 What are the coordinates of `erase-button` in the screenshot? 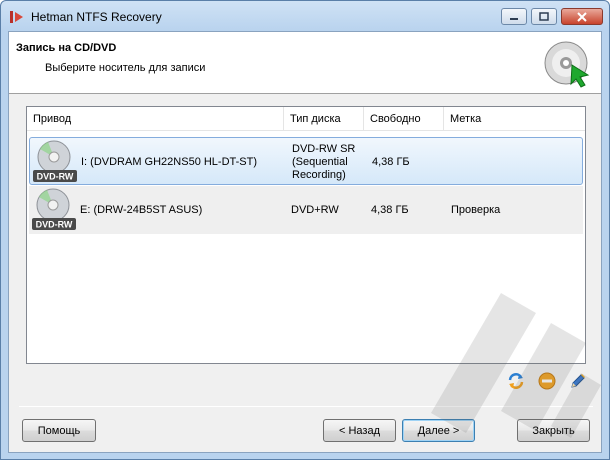 It's located at (547, 381).